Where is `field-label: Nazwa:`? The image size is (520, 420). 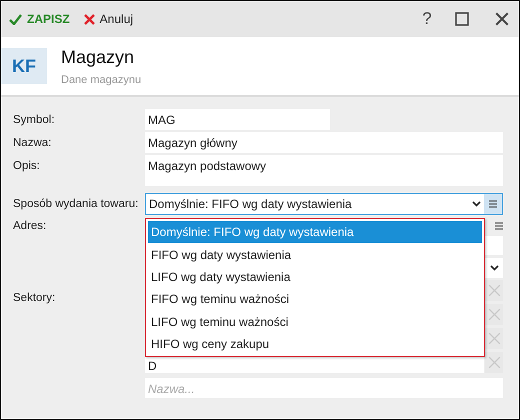
field-label: Nazwa: is located at coordinates (32, 143).